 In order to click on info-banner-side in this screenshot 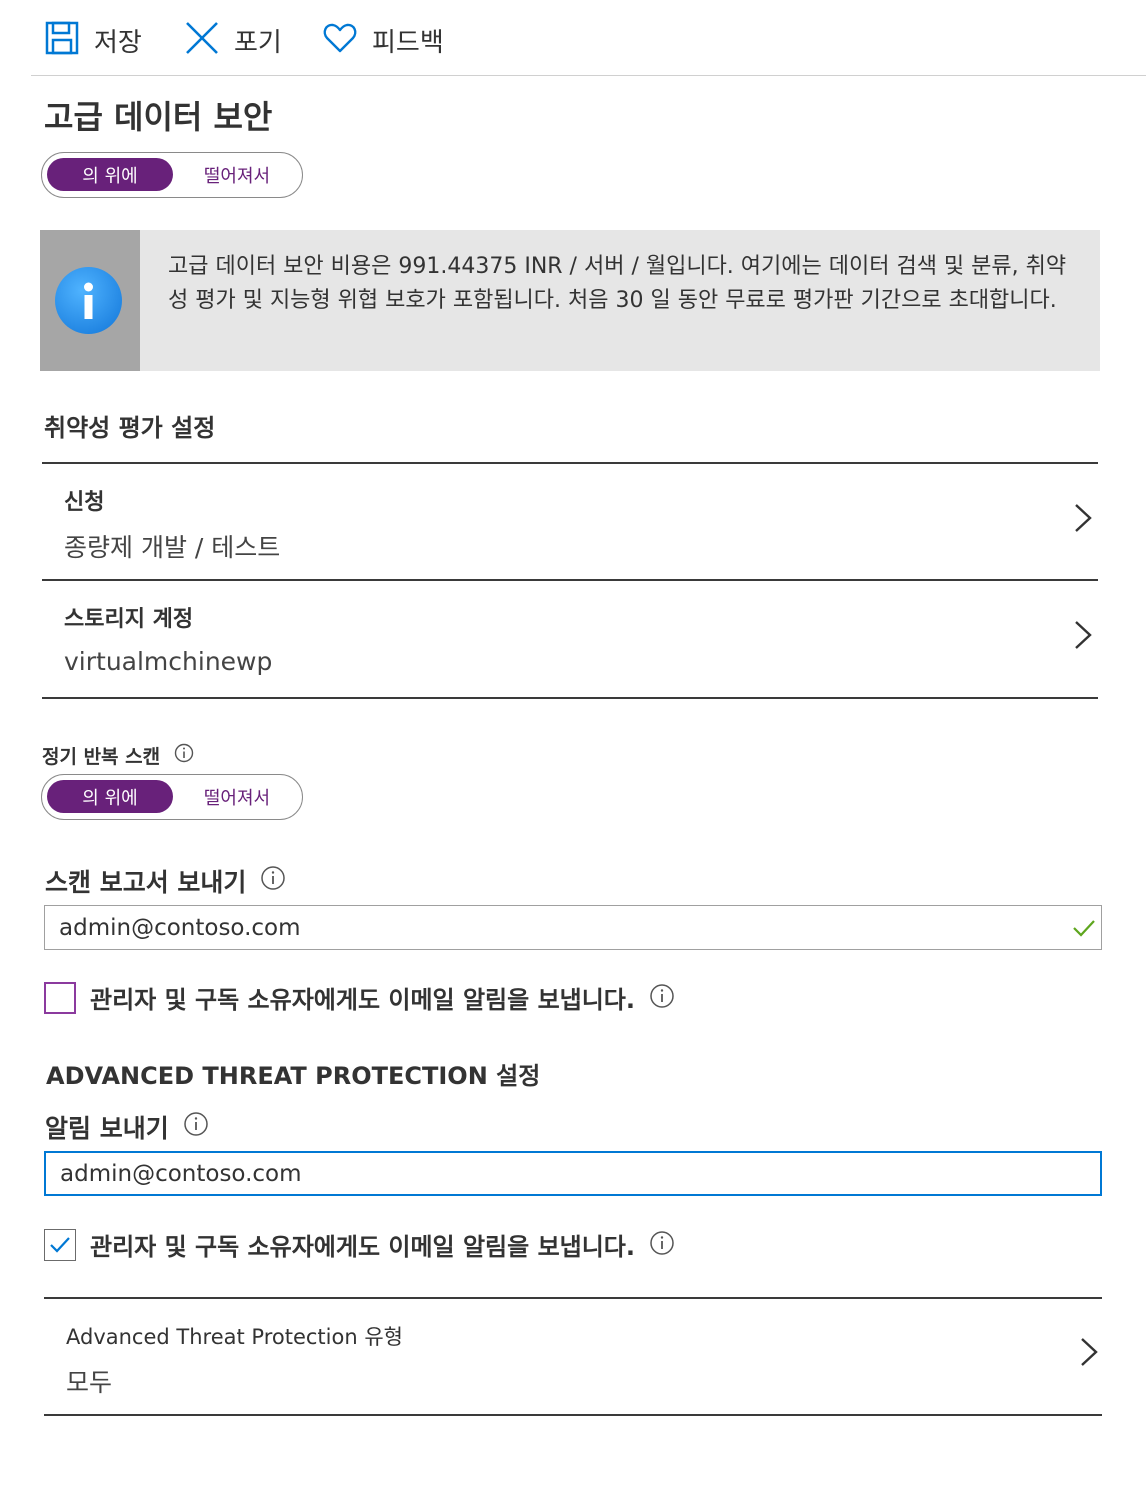, I will do `click(90, 300)`.